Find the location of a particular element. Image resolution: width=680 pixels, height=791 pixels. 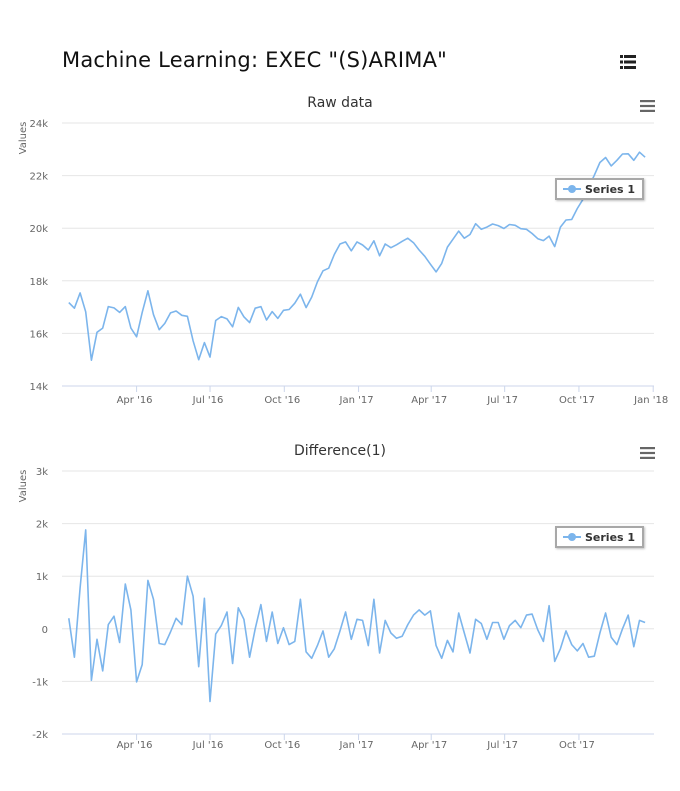

y-tick-label: 22k is located at coordinates (38, 177).